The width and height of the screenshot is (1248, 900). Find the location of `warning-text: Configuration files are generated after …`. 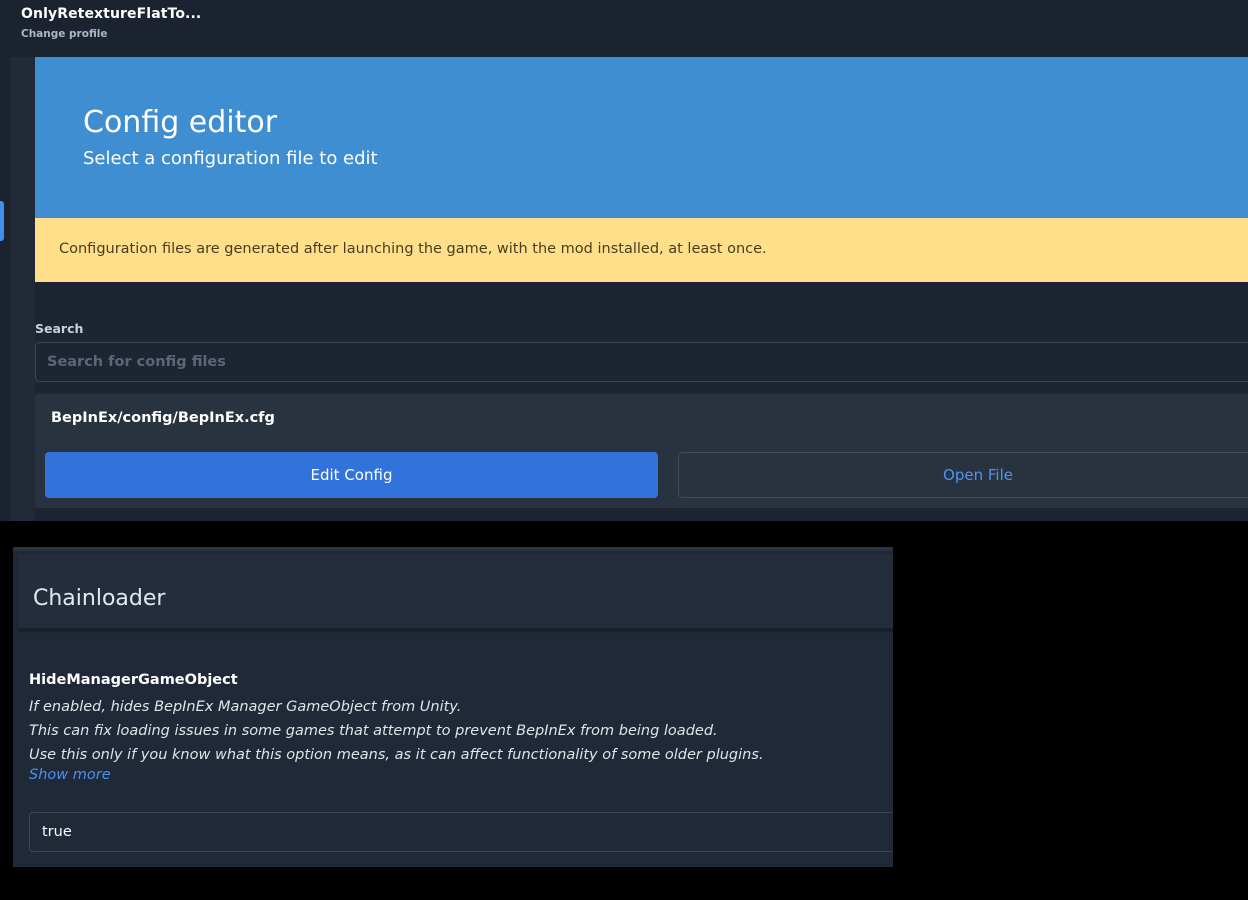

warning-text: Configuration files are generated after … is located at coordinates (413, 249).